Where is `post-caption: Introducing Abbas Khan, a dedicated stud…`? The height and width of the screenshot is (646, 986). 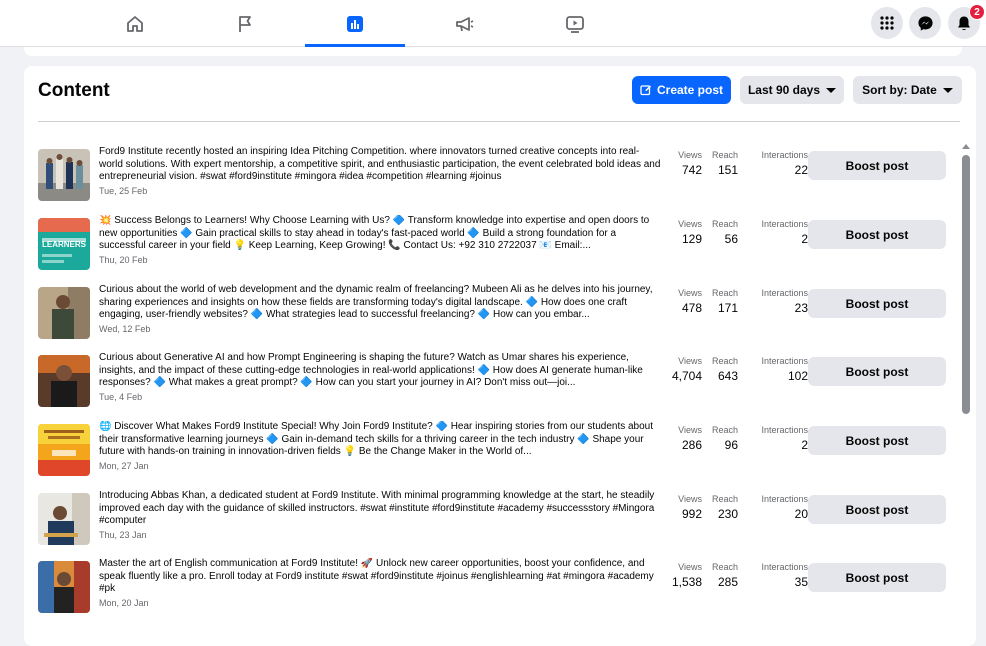
post-caption: Introducing Abbas Khan, a dedicated stud… is located at coordinates (377, 508).